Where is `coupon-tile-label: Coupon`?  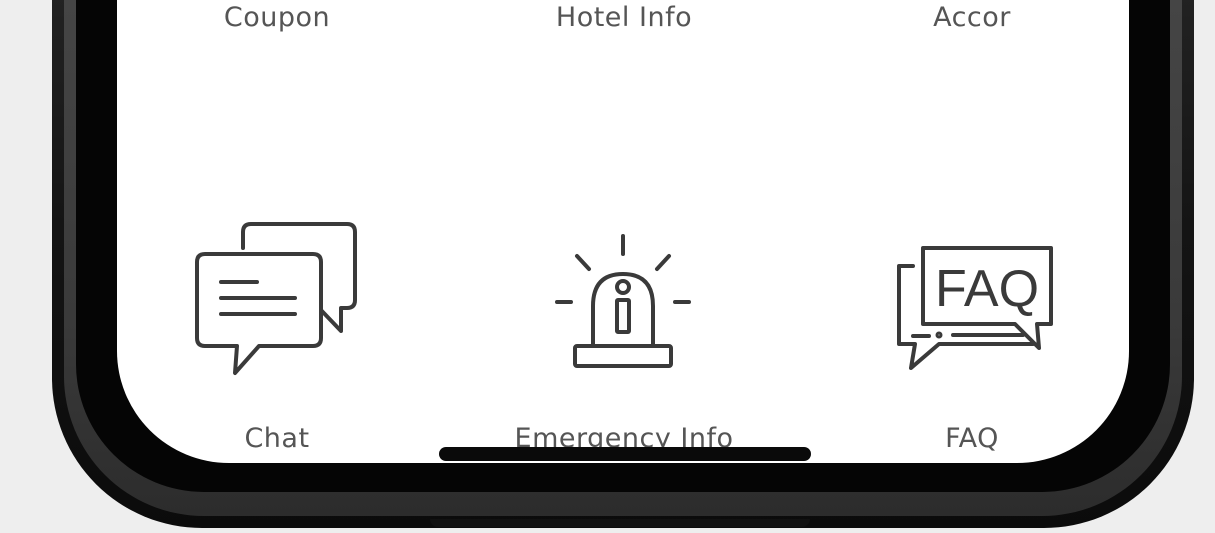 coupon-tile-label: Coupon is located at coordinates (277, 17).